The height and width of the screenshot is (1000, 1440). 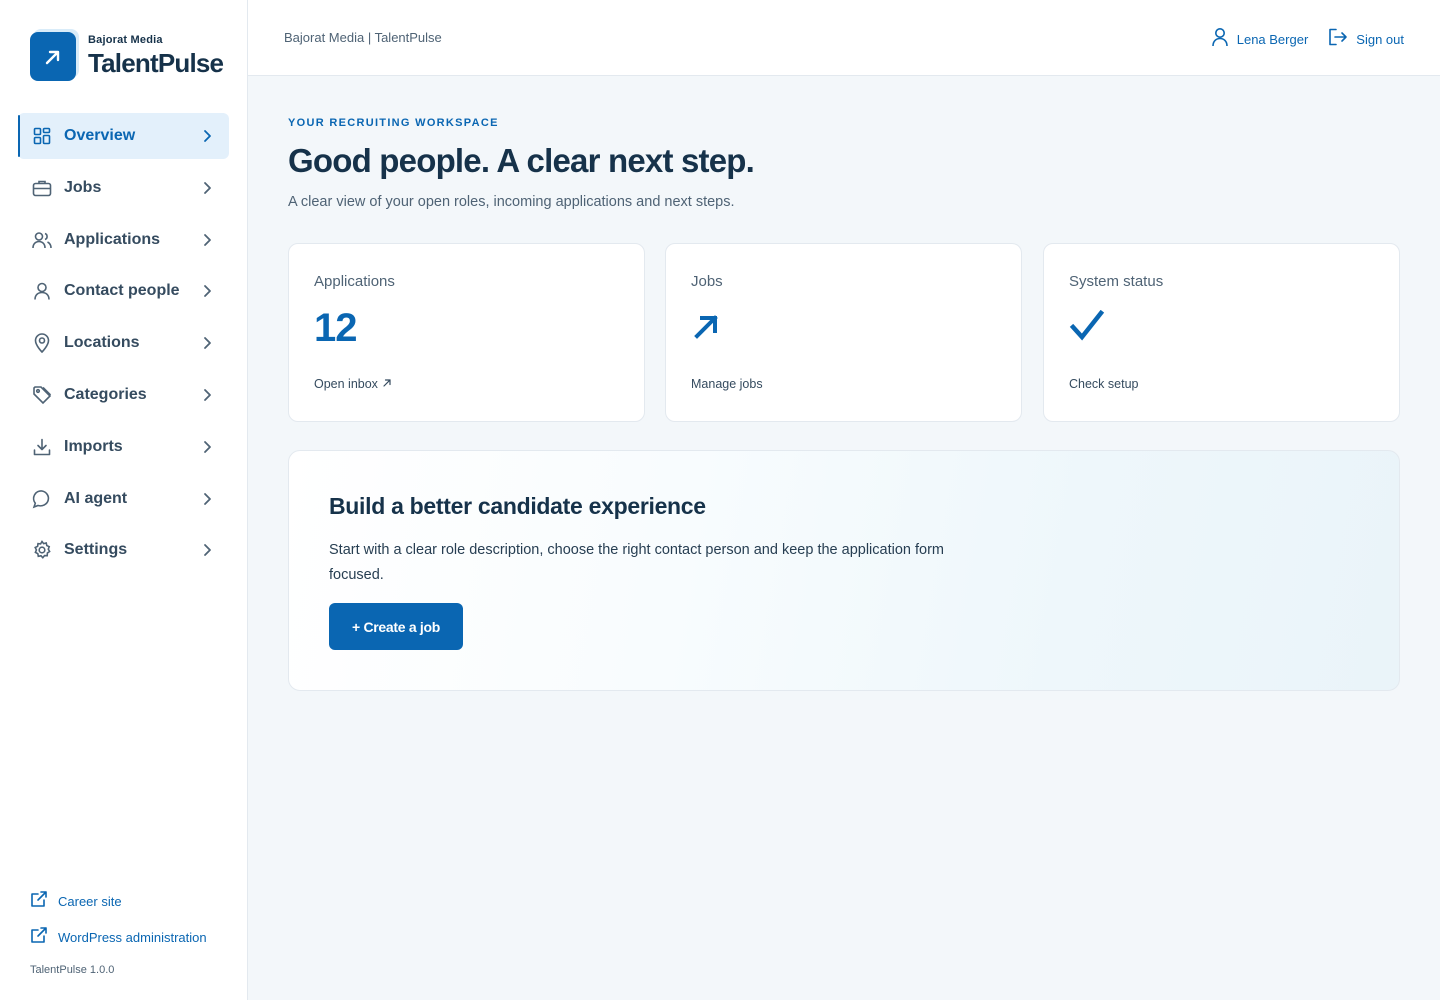 I want to click on chat-bubble-icon, so click(x=42, y=499).